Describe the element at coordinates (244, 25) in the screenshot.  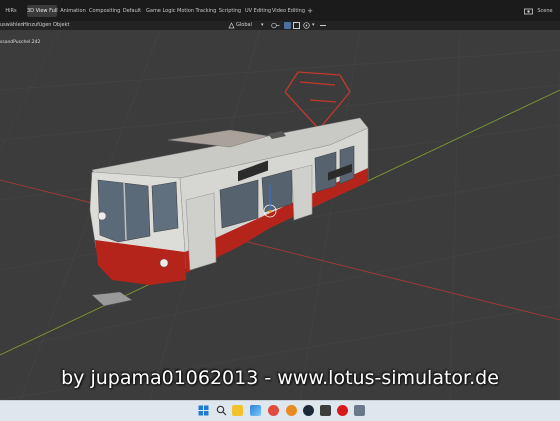
I see `transform-orientation-dropdown: Global` at that location.